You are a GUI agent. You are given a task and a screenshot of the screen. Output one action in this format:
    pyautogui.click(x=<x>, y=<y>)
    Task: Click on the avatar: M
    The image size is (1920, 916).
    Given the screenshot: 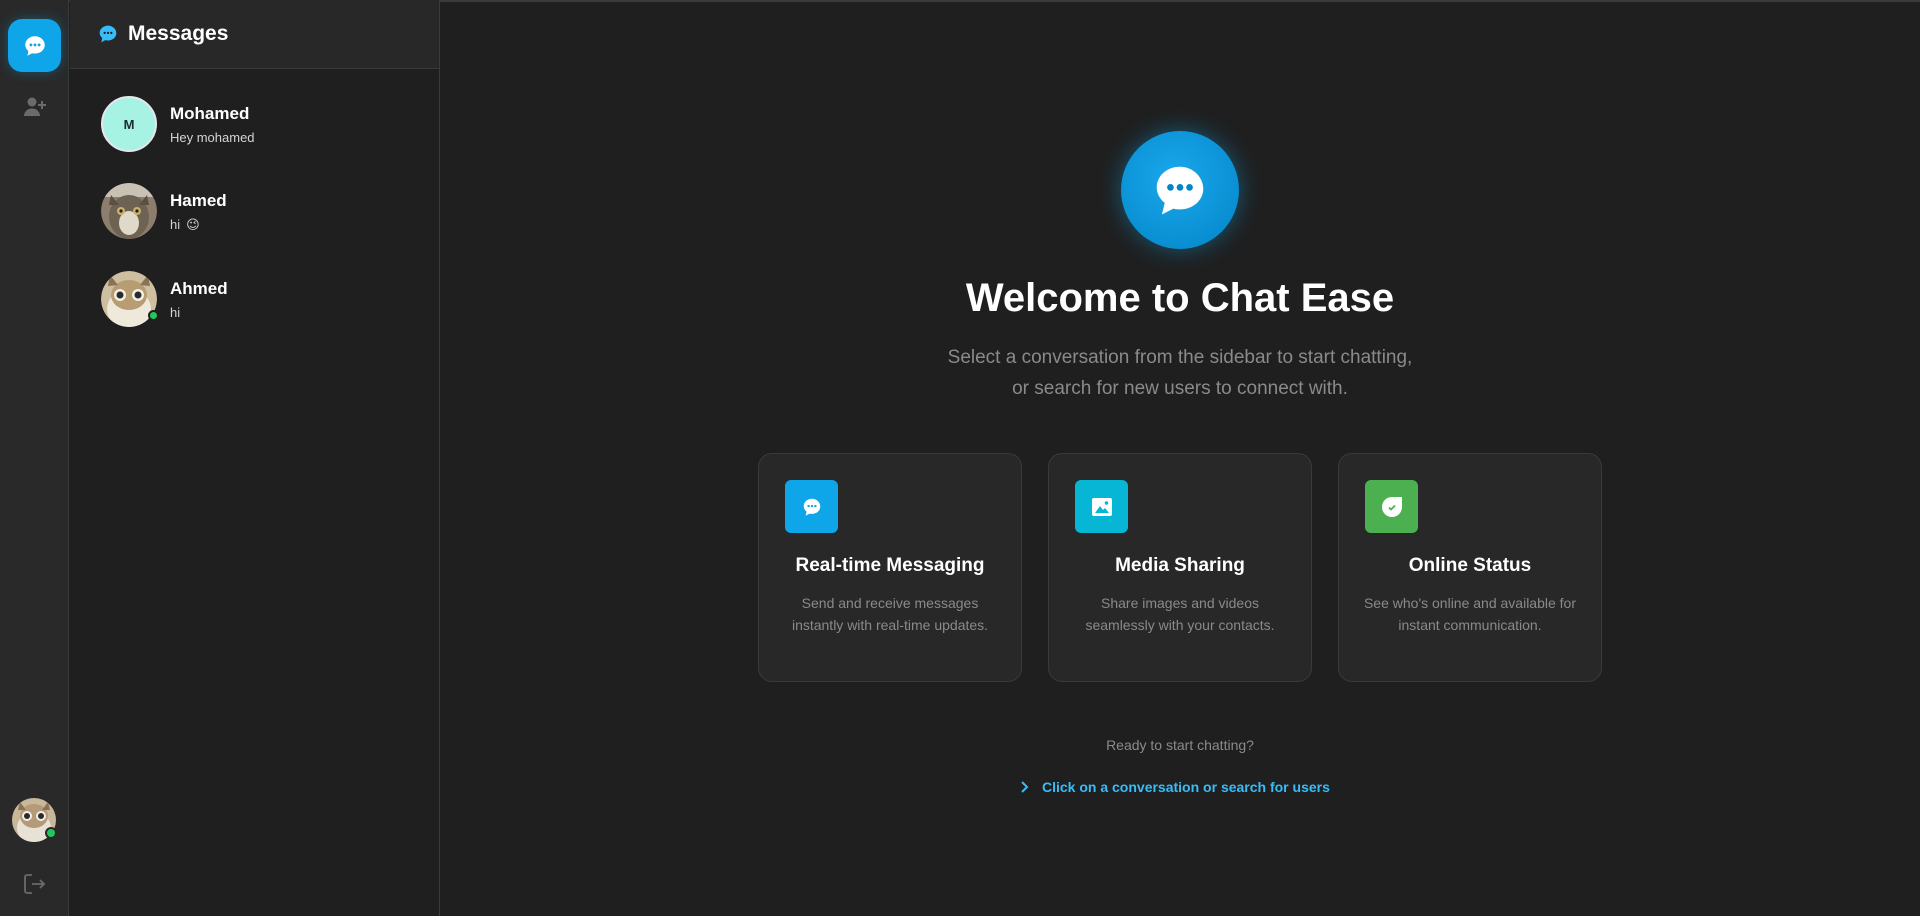 What is the action you would take?
    pyautogui.click(x=129, y=124)
    